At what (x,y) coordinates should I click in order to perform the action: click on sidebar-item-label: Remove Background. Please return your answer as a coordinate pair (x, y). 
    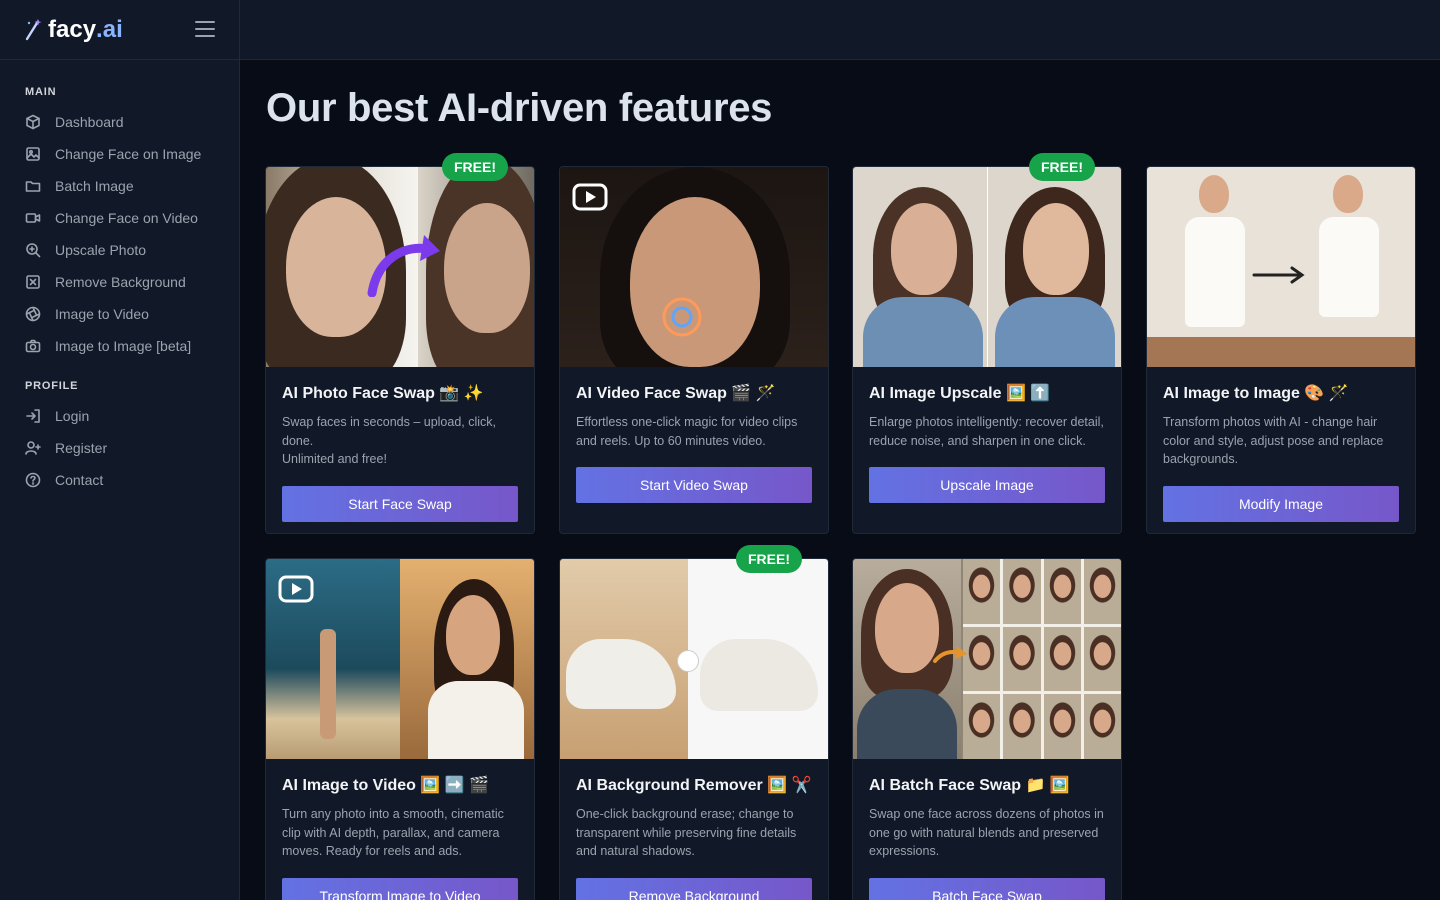
    Looking at the image, I should click on (120, 282).